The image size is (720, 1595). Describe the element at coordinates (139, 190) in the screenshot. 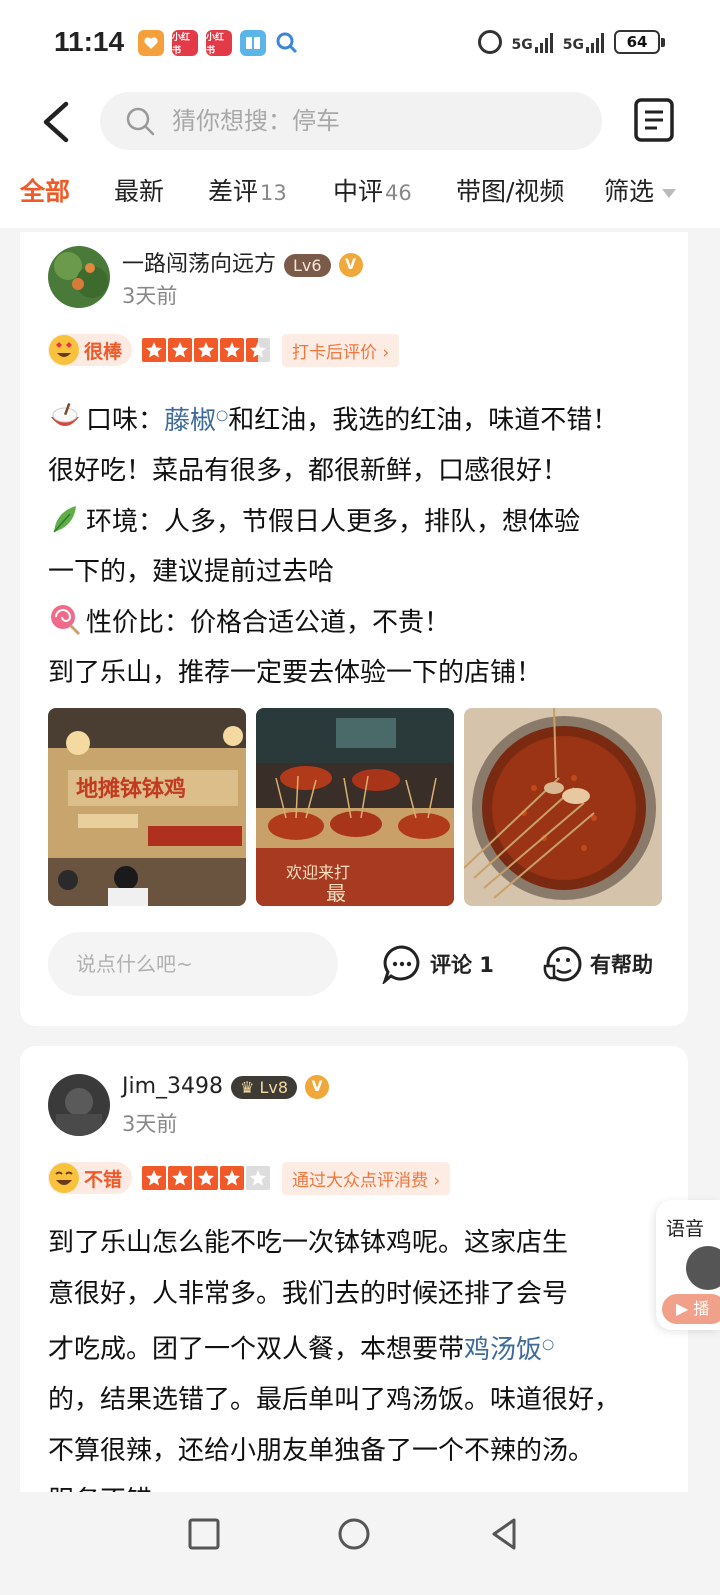

I see `tab-latest: 最新` at that location.